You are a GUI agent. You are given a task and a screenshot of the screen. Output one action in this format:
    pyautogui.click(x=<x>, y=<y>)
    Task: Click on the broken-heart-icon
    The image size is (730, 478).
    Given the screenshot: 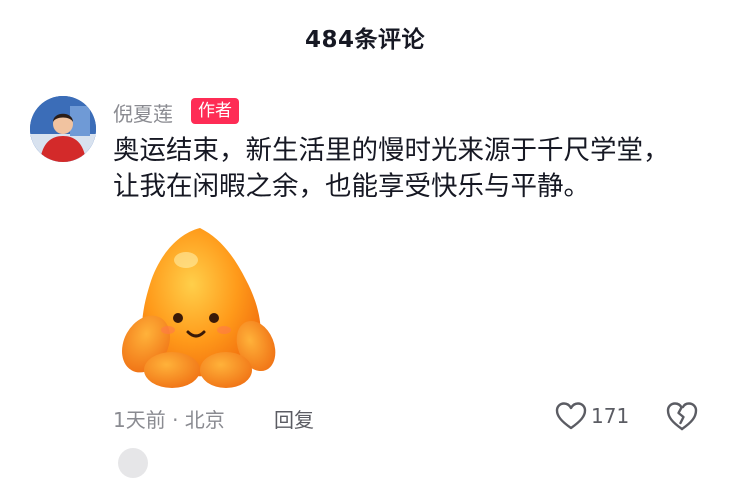 What is the action you would take?
    pyautogui.click(x=682, y=416)
    